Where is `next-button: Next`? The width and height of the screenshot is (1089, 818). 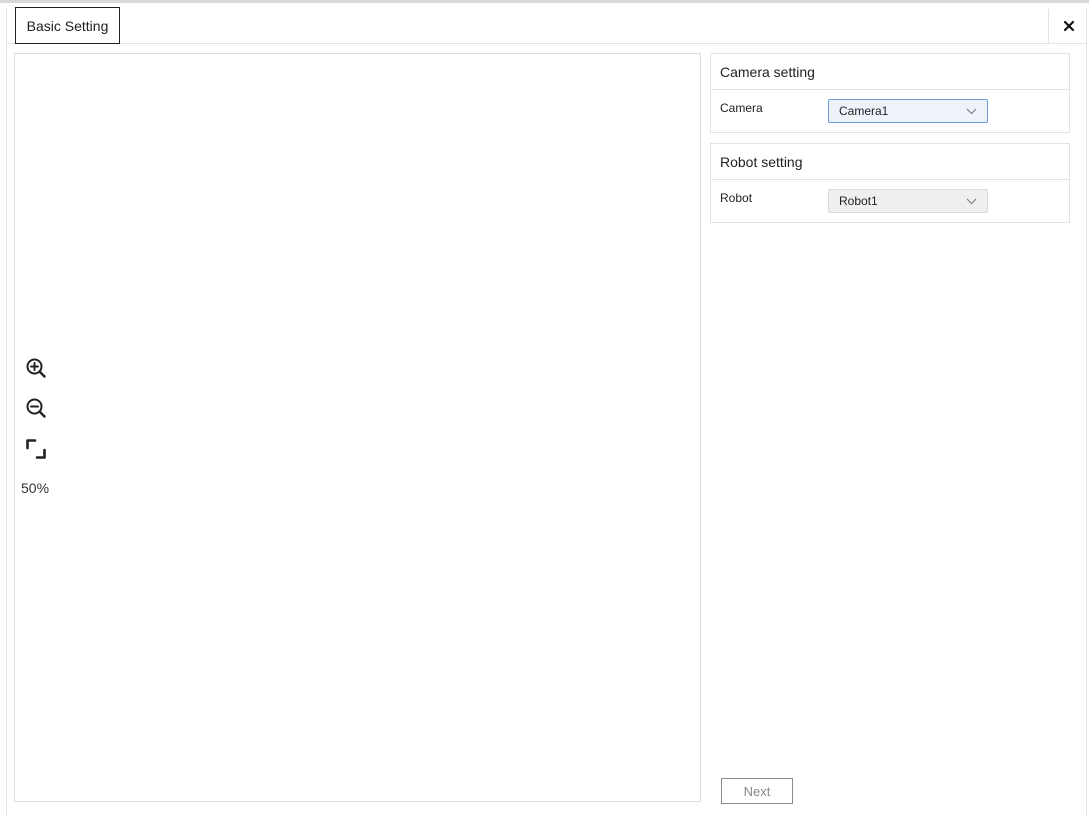
next-button: Next is located at coordinates (757, 791).